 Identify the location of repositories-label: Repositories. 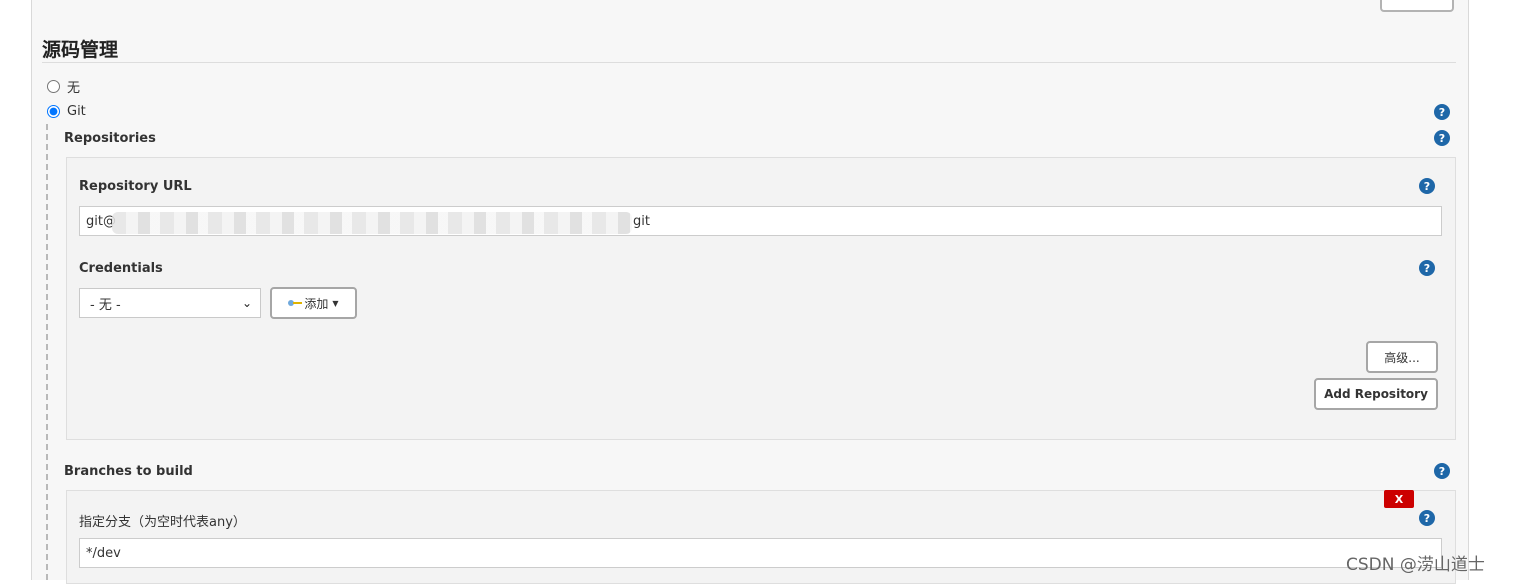
(110, 138).